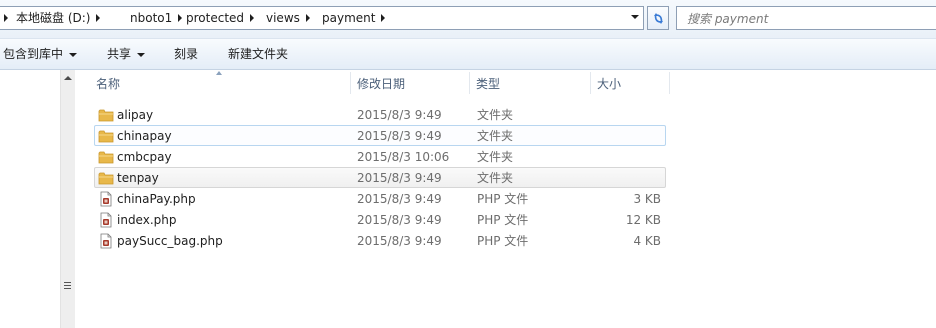 This screenshot has width=936, height=328. I want to click on breadcrumb-protected: protected, so click(220, 18).